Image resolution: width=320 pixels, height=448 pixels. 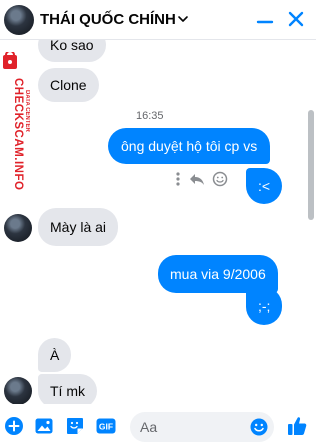 I want to click on message-timestamp: 16:35, so click(x=150, y=116).